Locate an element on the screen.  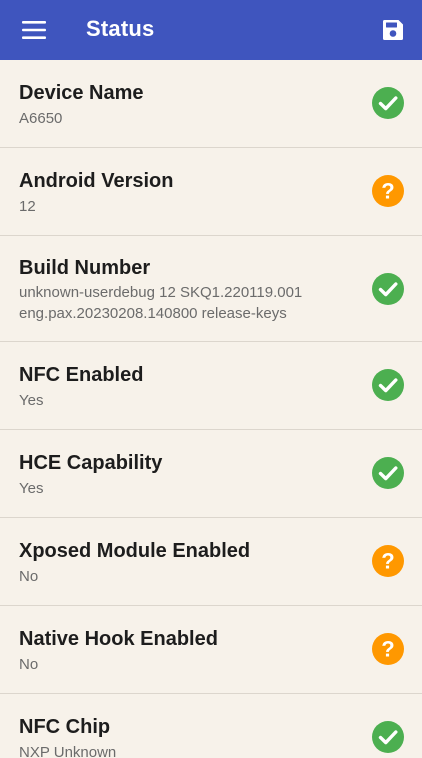
menu-icon is located at coordinates (34, 30).